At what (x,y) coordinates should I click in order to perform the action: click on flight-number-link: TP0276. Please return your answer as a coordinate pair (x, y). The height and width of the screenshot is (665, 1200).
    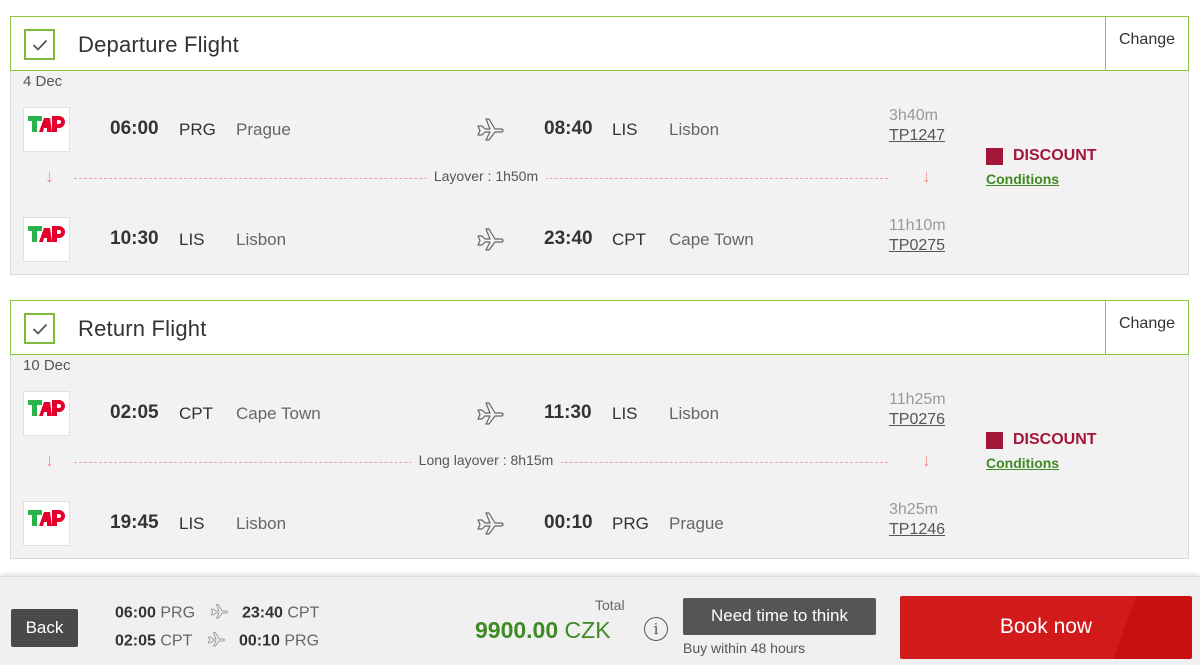
    Looking at the image, I should click on (917, 420).